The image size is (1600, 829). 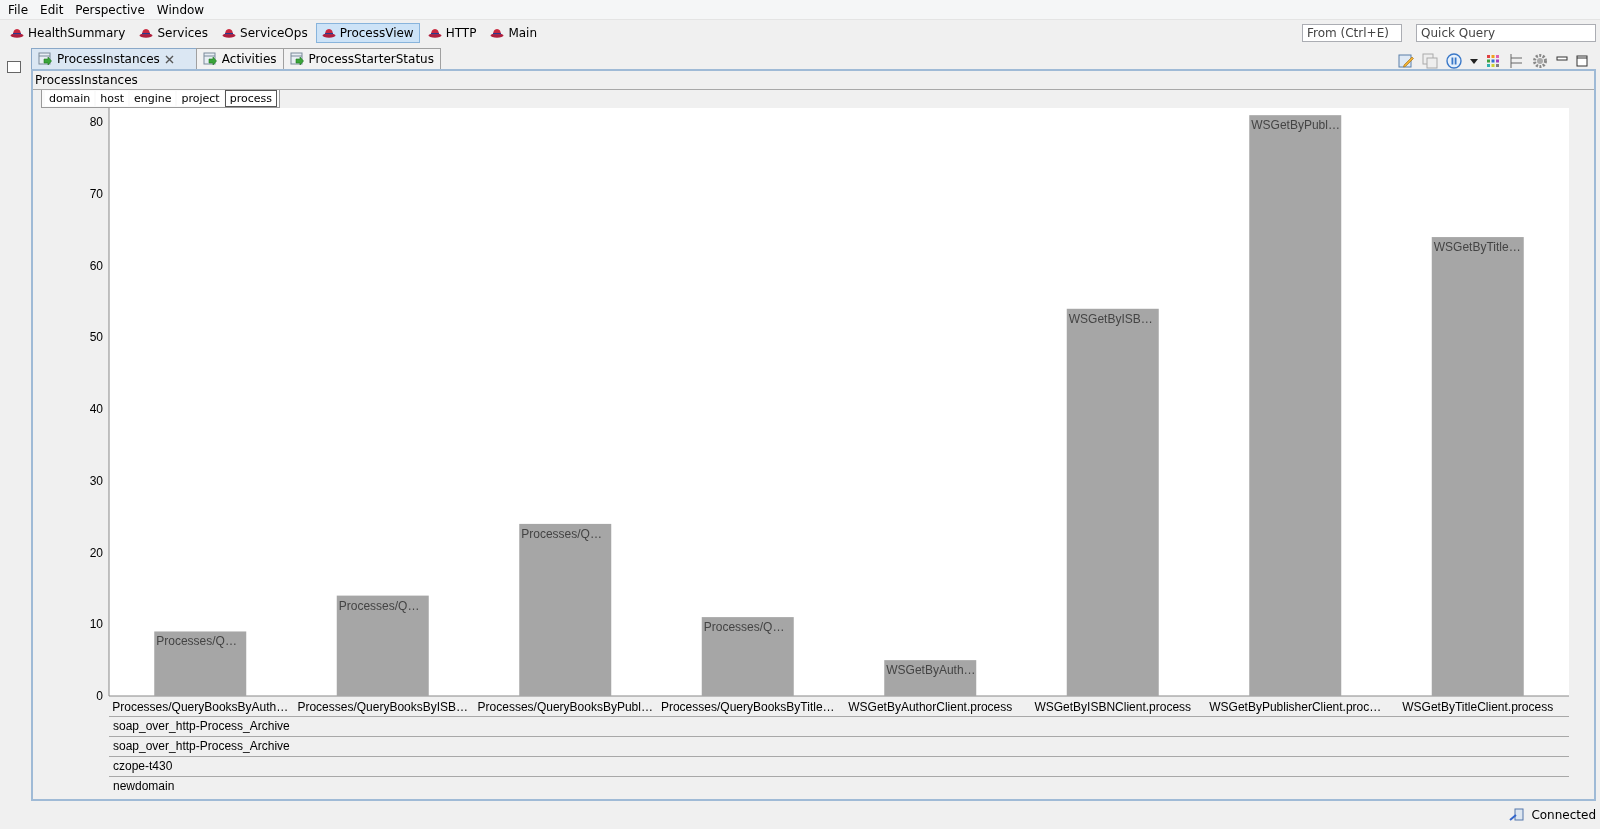 I want to click on level-tab: project, so click(x=200, y=98).